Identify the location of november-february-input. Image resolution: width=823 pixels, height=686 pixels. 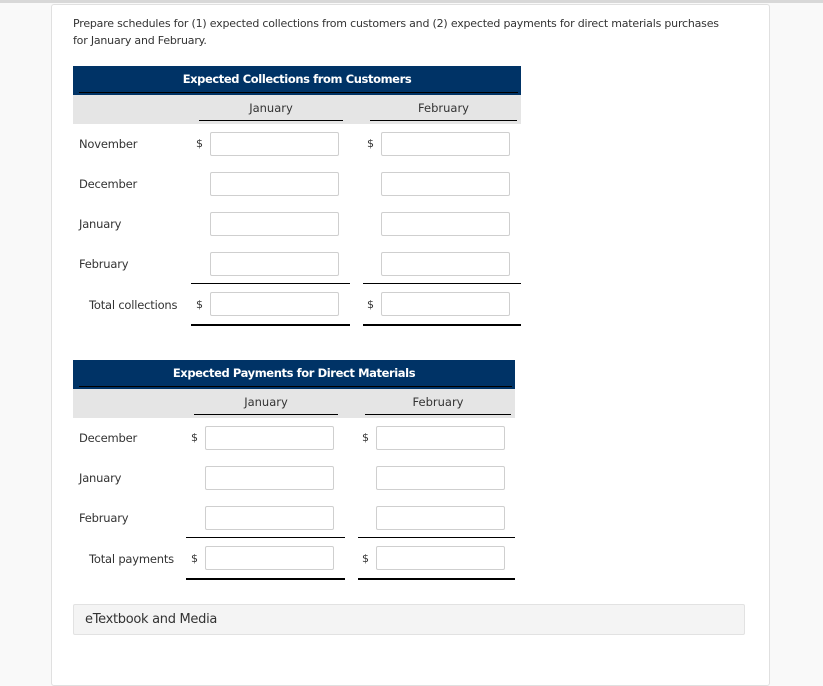
(445, 144).